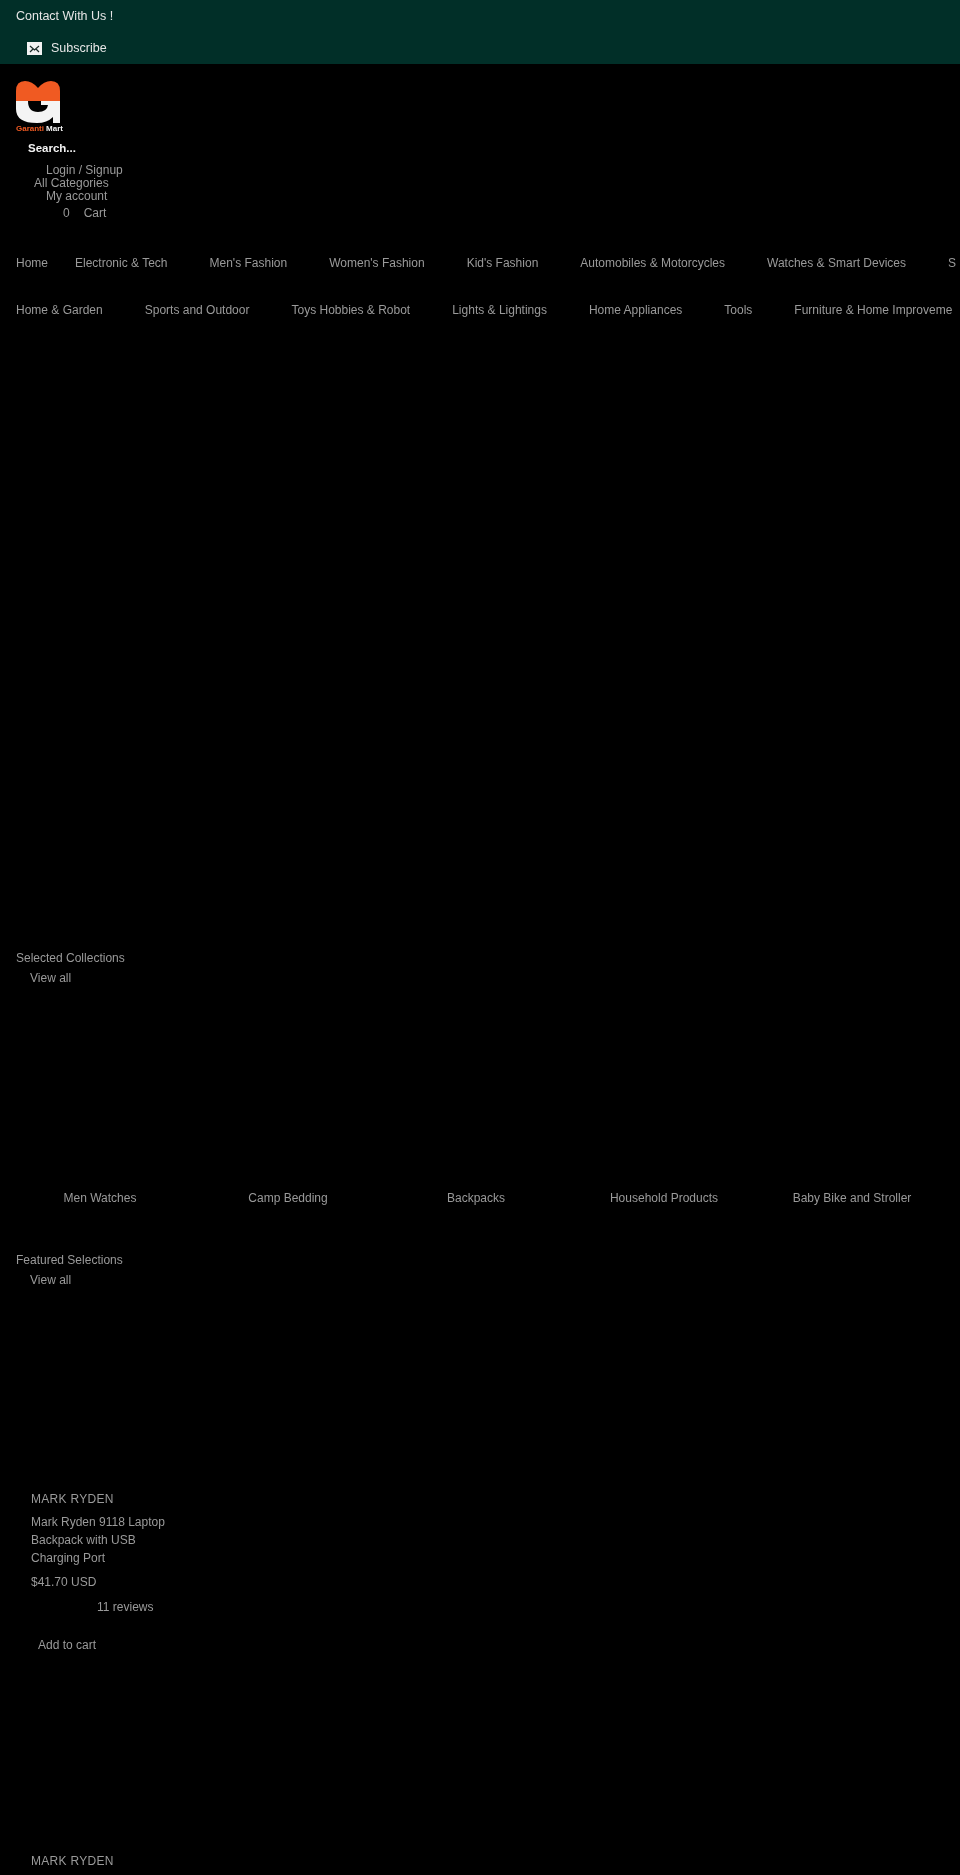 The height and width of the screenshot is (1875, 960). I want to click on login-link: Login / Signup, so click(84, 170).